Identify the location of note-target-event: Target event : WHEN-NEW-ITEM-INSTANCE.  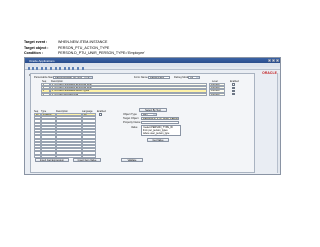
(65, 42).